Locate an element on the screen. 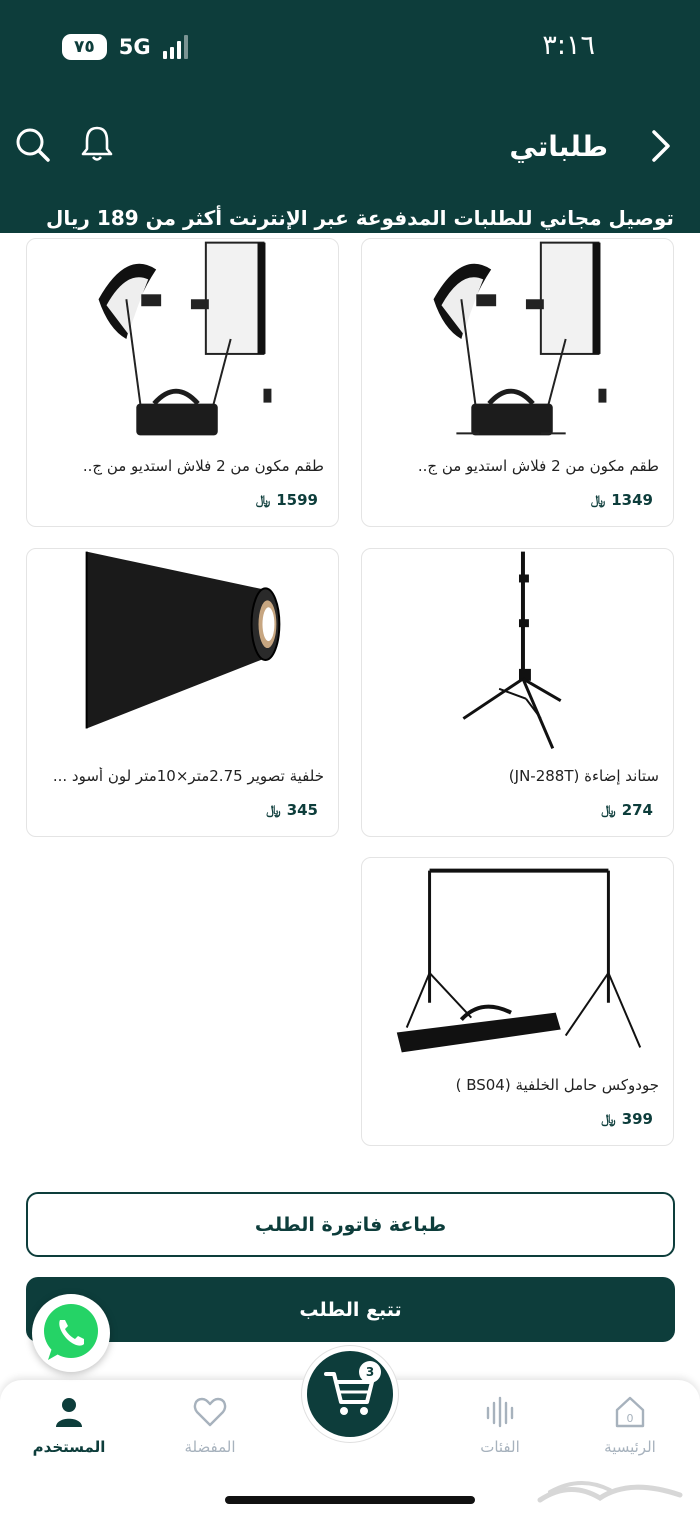 This screenshot has height=1519, width=700. home-indicator is located at coordinates (350, 1500).